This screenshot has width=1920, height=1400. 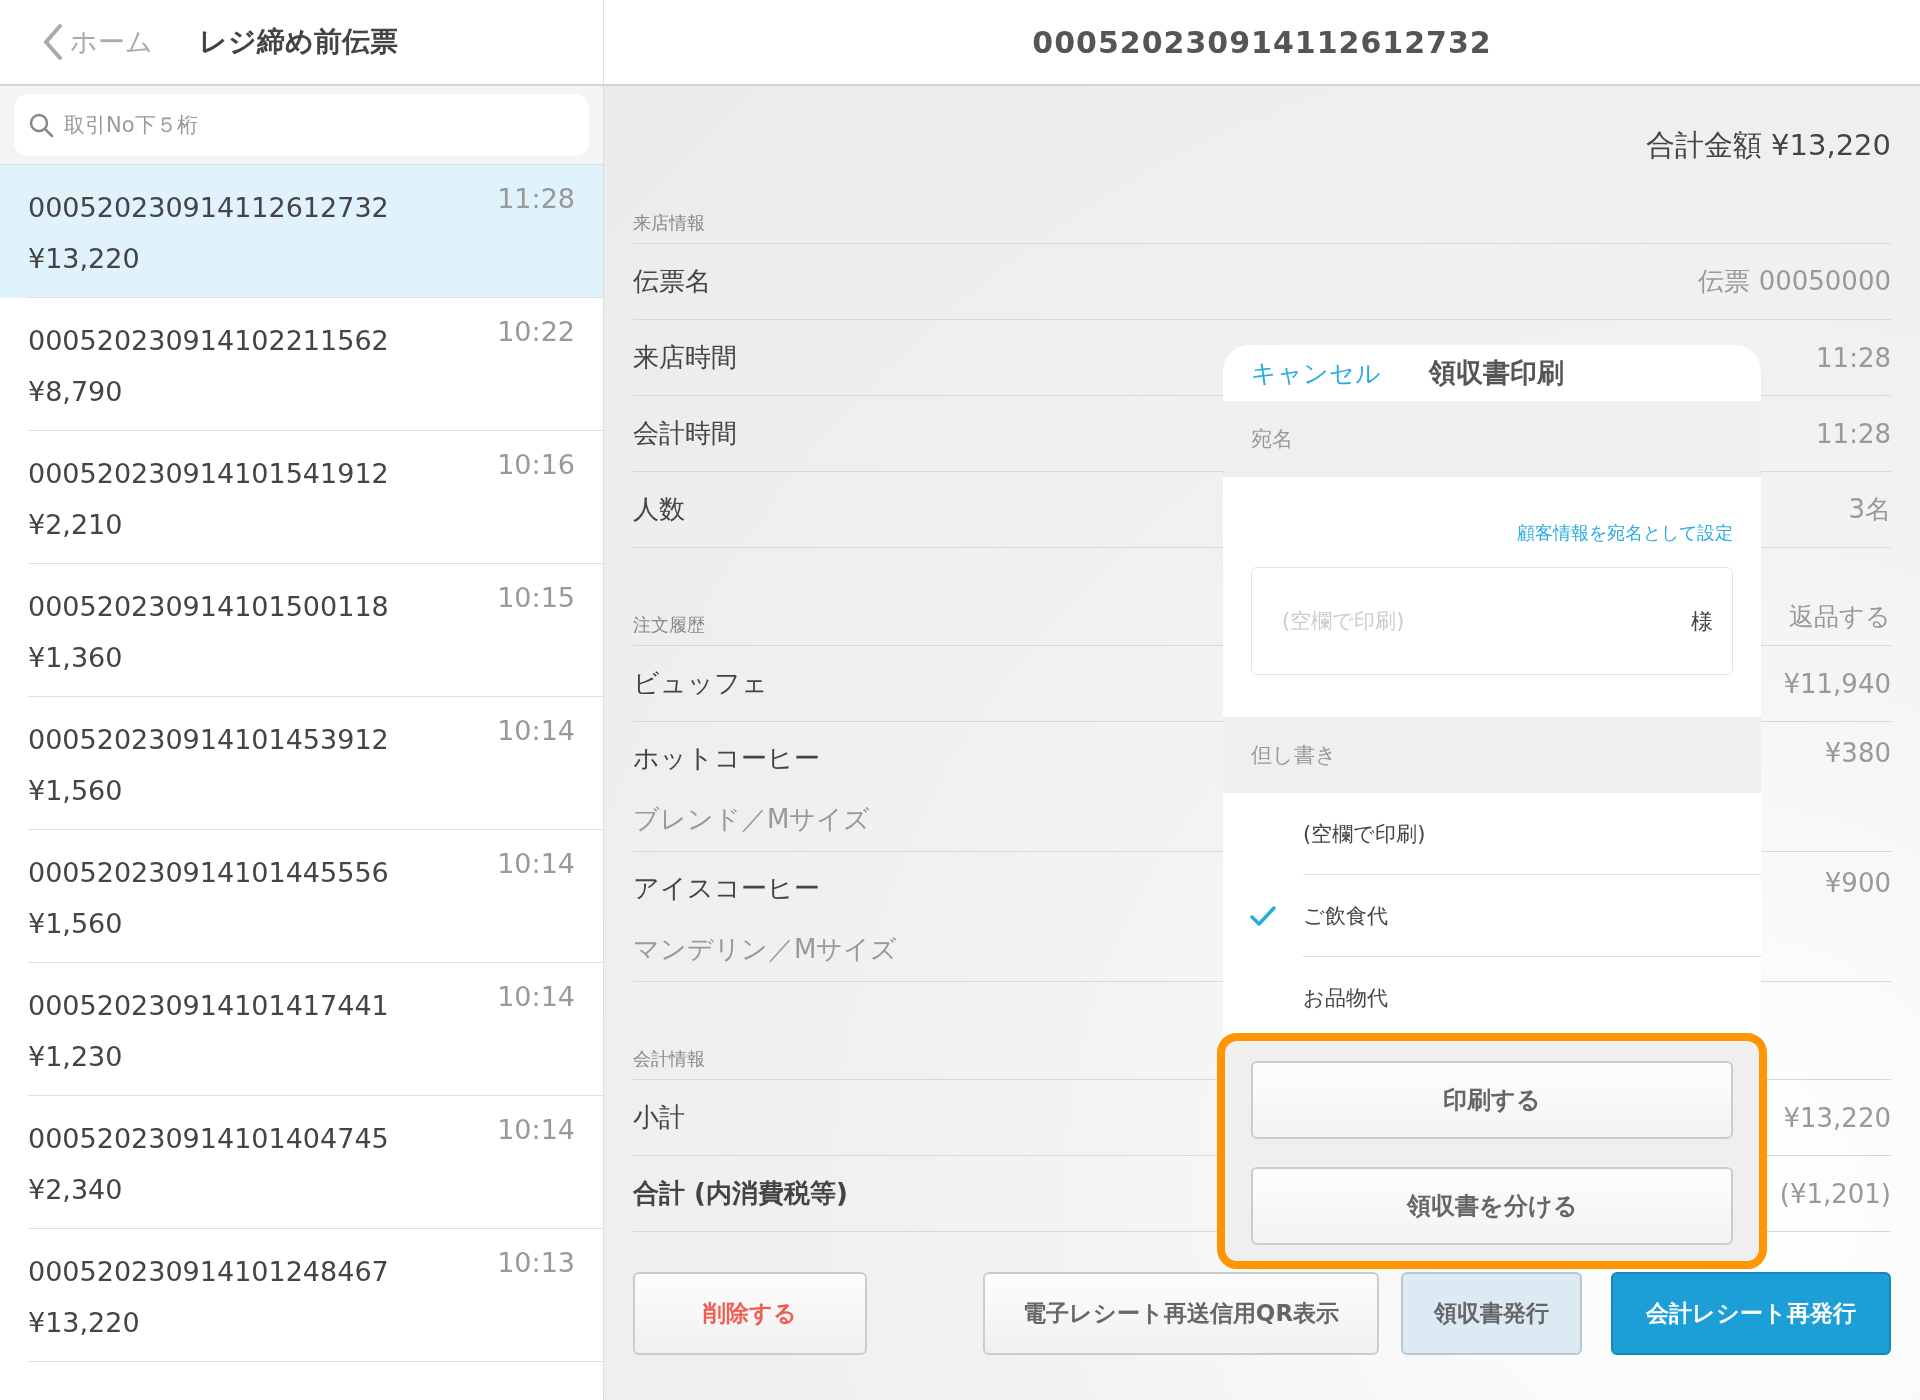 What do you see at coordinates (765, 949) in the screenshot?
I see `item-option: マンデリン／Mサイズ` at bounding box center [765, 949].